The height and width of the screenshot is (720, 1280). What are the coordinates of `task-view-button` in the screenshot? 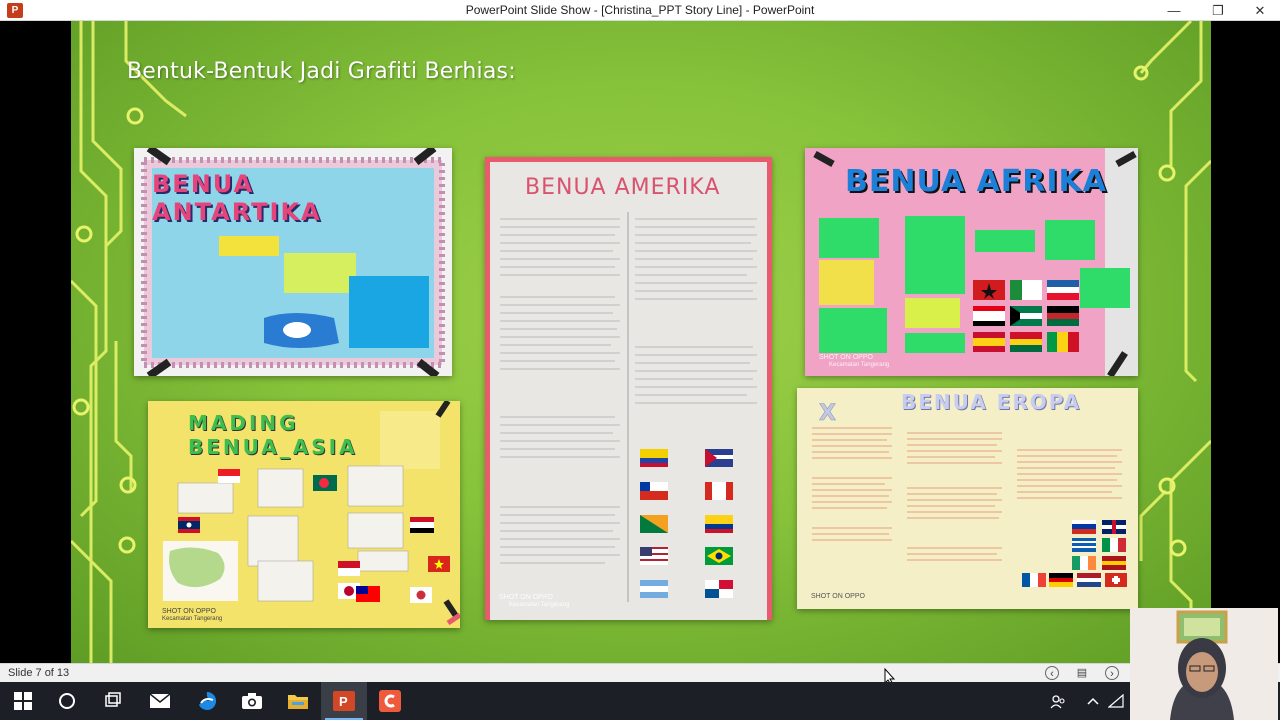 It's located at (113, 701).